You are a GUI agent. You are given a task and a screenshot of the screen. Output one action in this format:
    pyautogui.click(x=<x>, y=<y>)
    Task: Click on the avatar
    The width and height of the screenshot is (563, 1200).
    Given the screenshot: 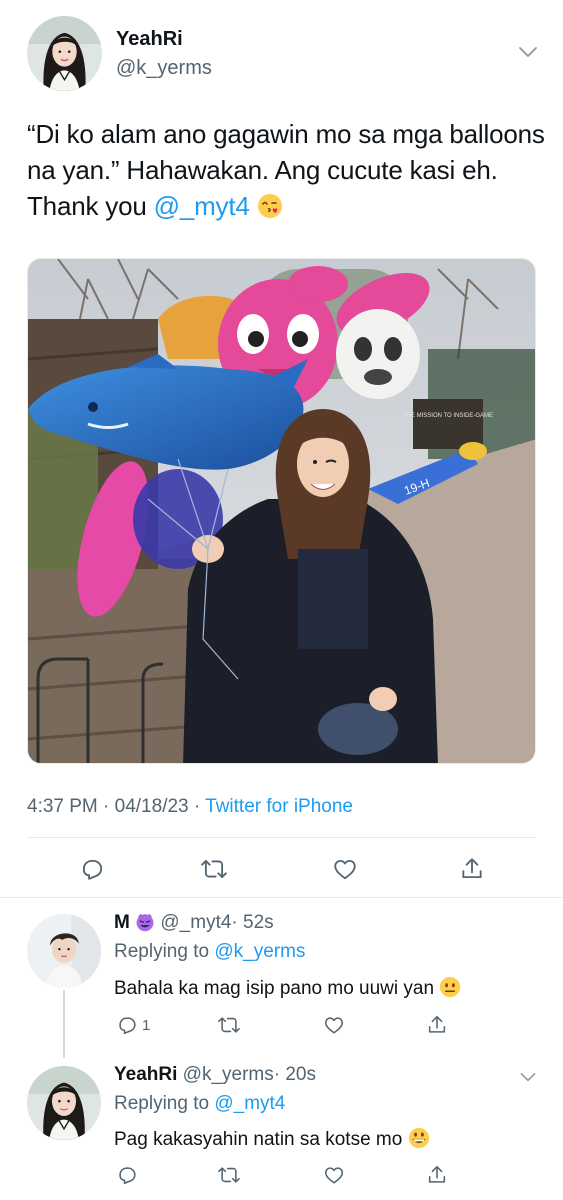 What is the action you would take?
    pyautogui.click(x=64, y=53)
    